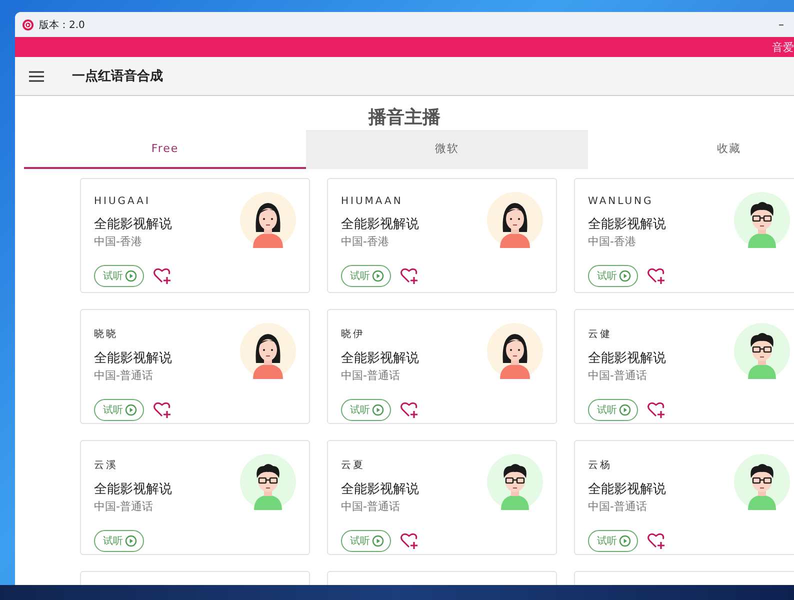 The image size is (794, 600). I want to click on voice-name: HIUGAAI, so click(123, 201).